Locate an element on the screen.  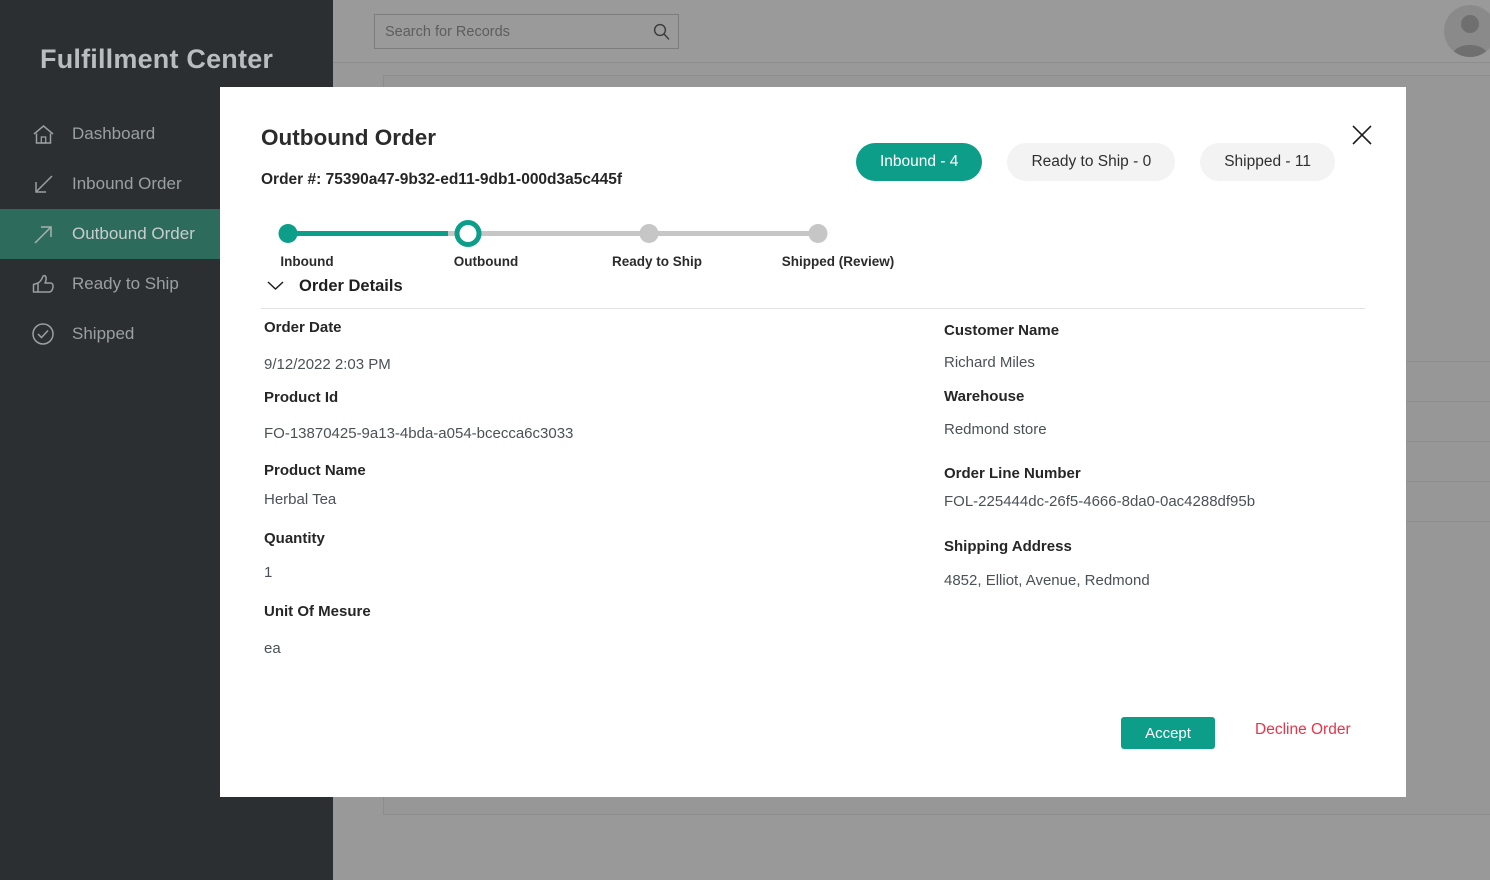
chevron-down-icon is located at coordinates (275, 287).